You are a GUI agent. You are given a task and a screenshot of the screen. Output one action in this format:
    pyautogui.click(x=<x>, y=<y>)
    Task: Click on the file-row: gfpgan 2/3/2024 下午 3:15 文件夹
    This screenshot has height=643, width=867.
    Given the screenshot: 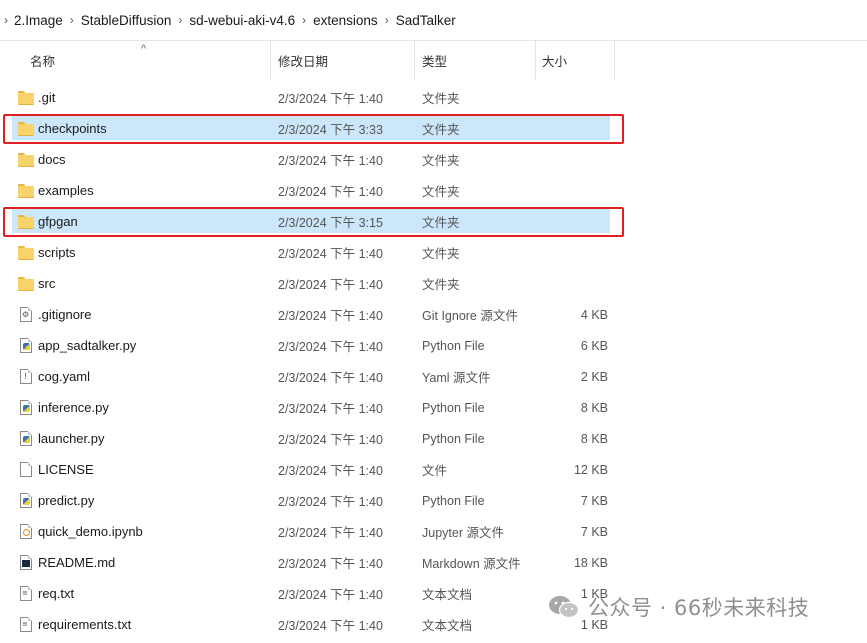 What is the action you would take?
    pyautogui.click(x=433, y=221)
    